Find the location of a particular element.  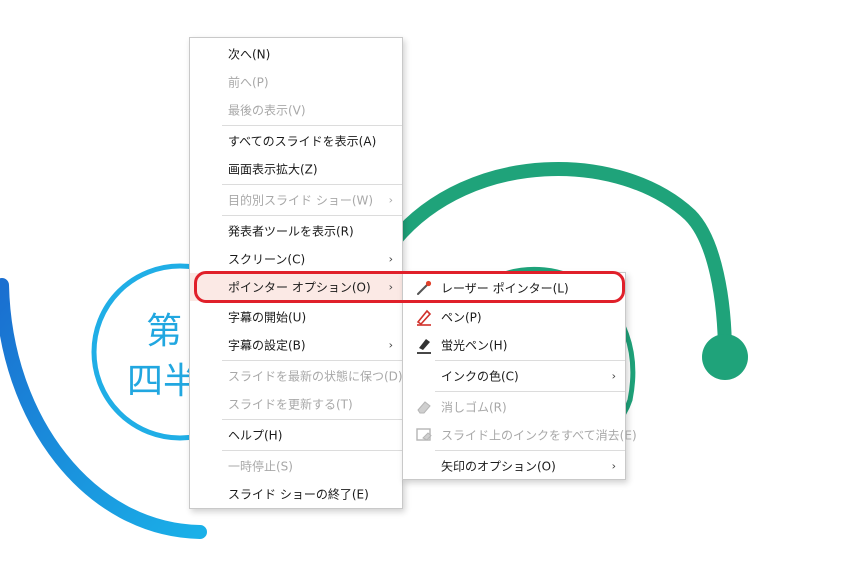

menu-item-label: 前へ(P) is located at coordinates (248, 82).